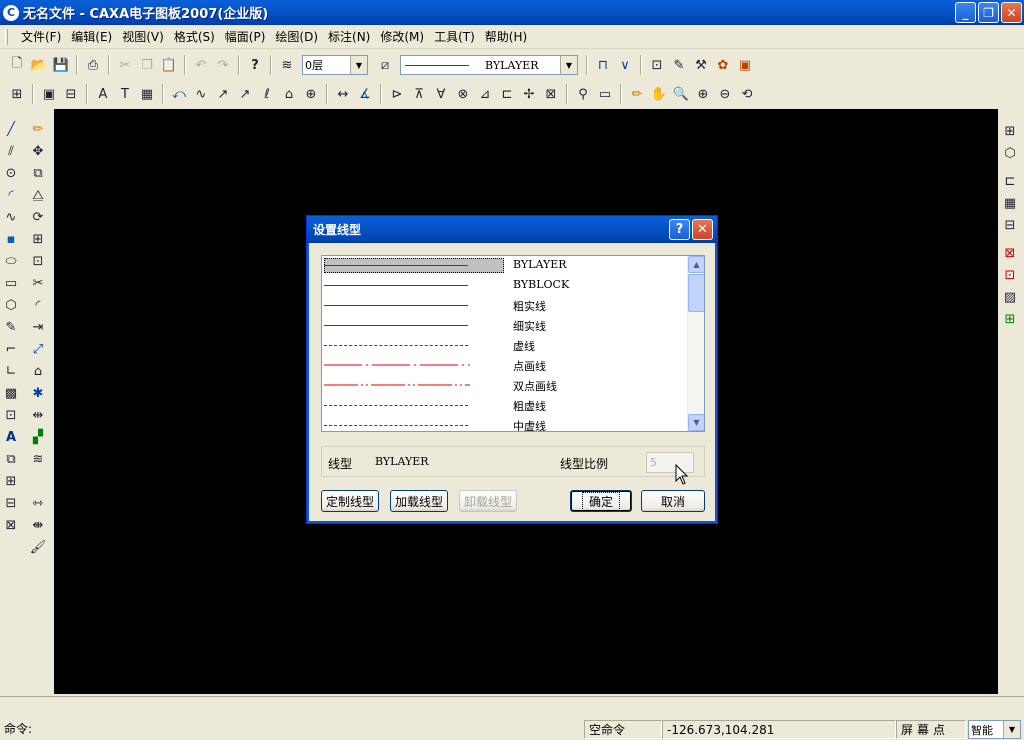 This screenshot has height=740, width=1024. Describe the element at coordinates (93, 65) in the screenshot. I see `print-icon: ⎙` at that location.